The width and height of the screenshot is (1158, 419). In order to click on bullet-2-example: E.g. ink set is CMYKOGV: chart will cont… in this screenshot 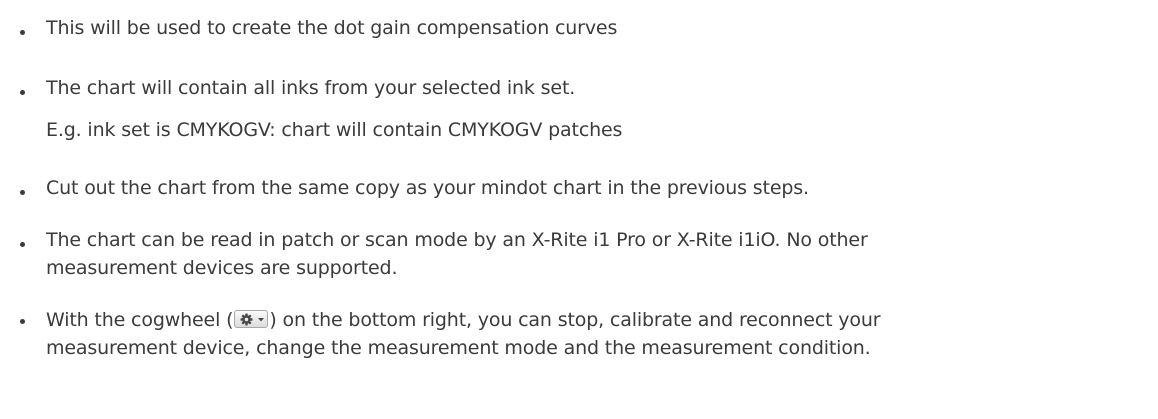, I will do `click(334, 130)`.